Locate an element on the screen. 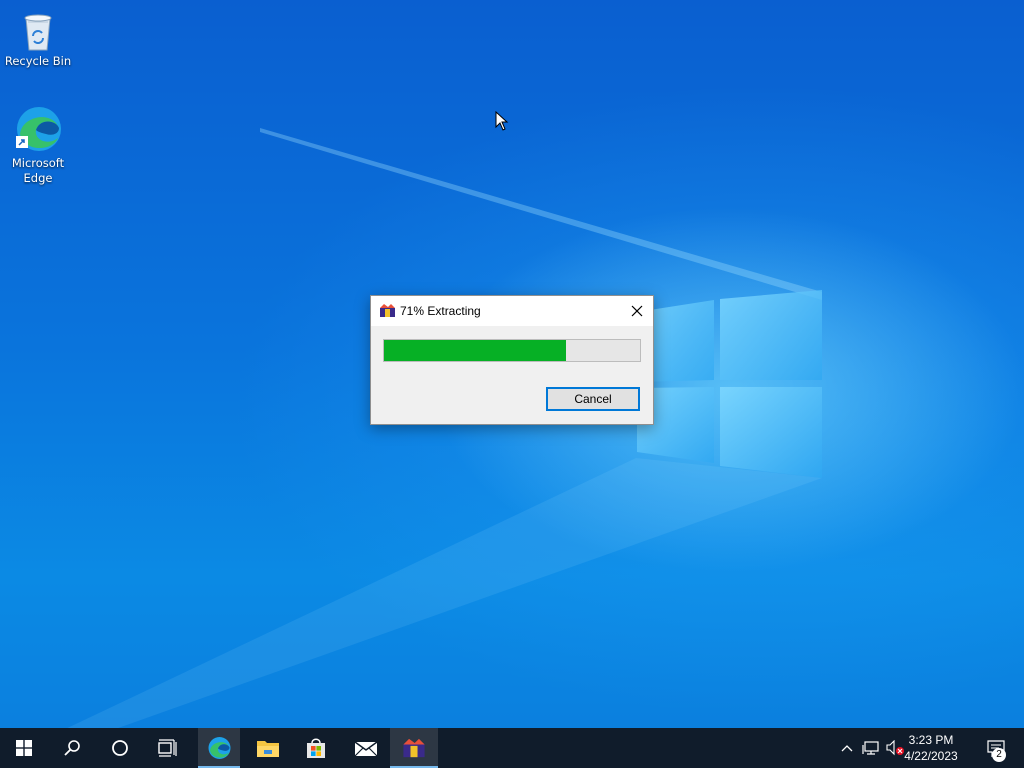 This screenshot has height=768, width=1024. extract-progress-dialog: 71% Extracting Cancel is located at coordinates (512, 360).